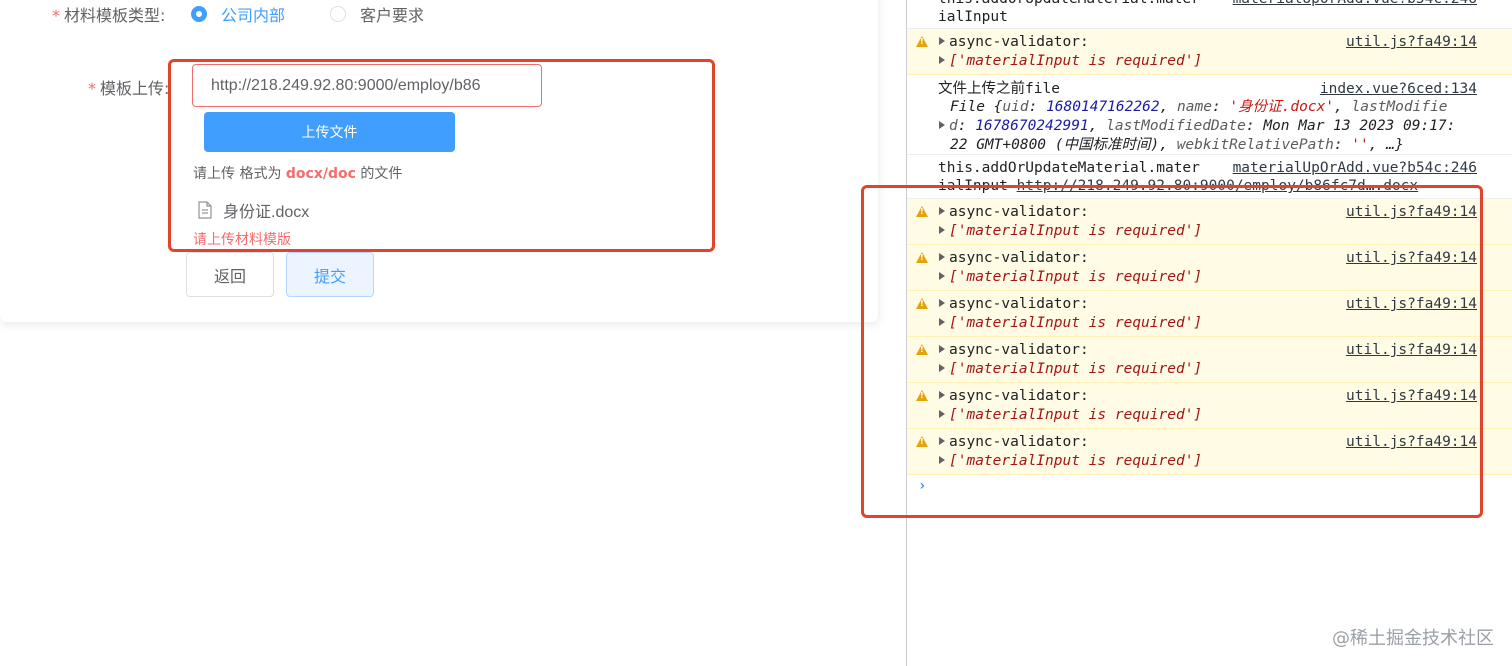 This screenshot has height=666, width=1512. What do you see at coordinates (1413, 638) in the screenshot?
I see `watermark: @稀土掘金技术社区` at bounding box center [1413, 638].